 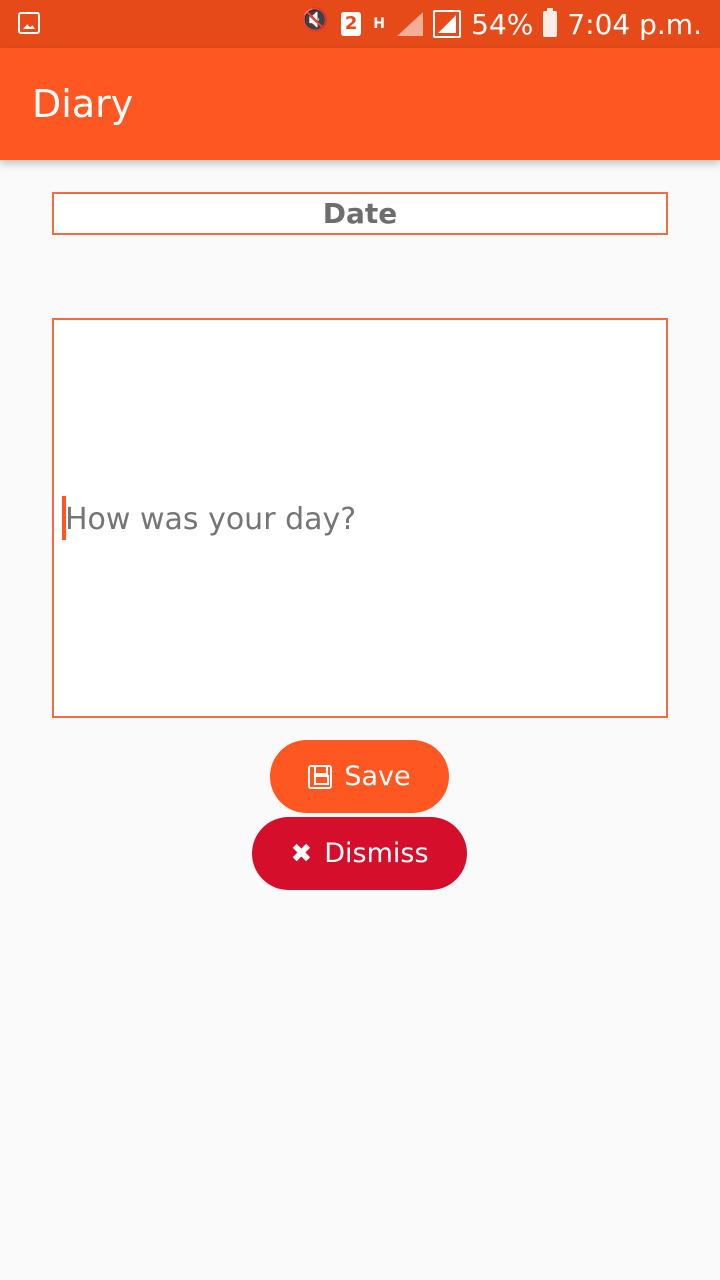 I want to click on sim-2-icon: 2, so click(x=351, y=24).